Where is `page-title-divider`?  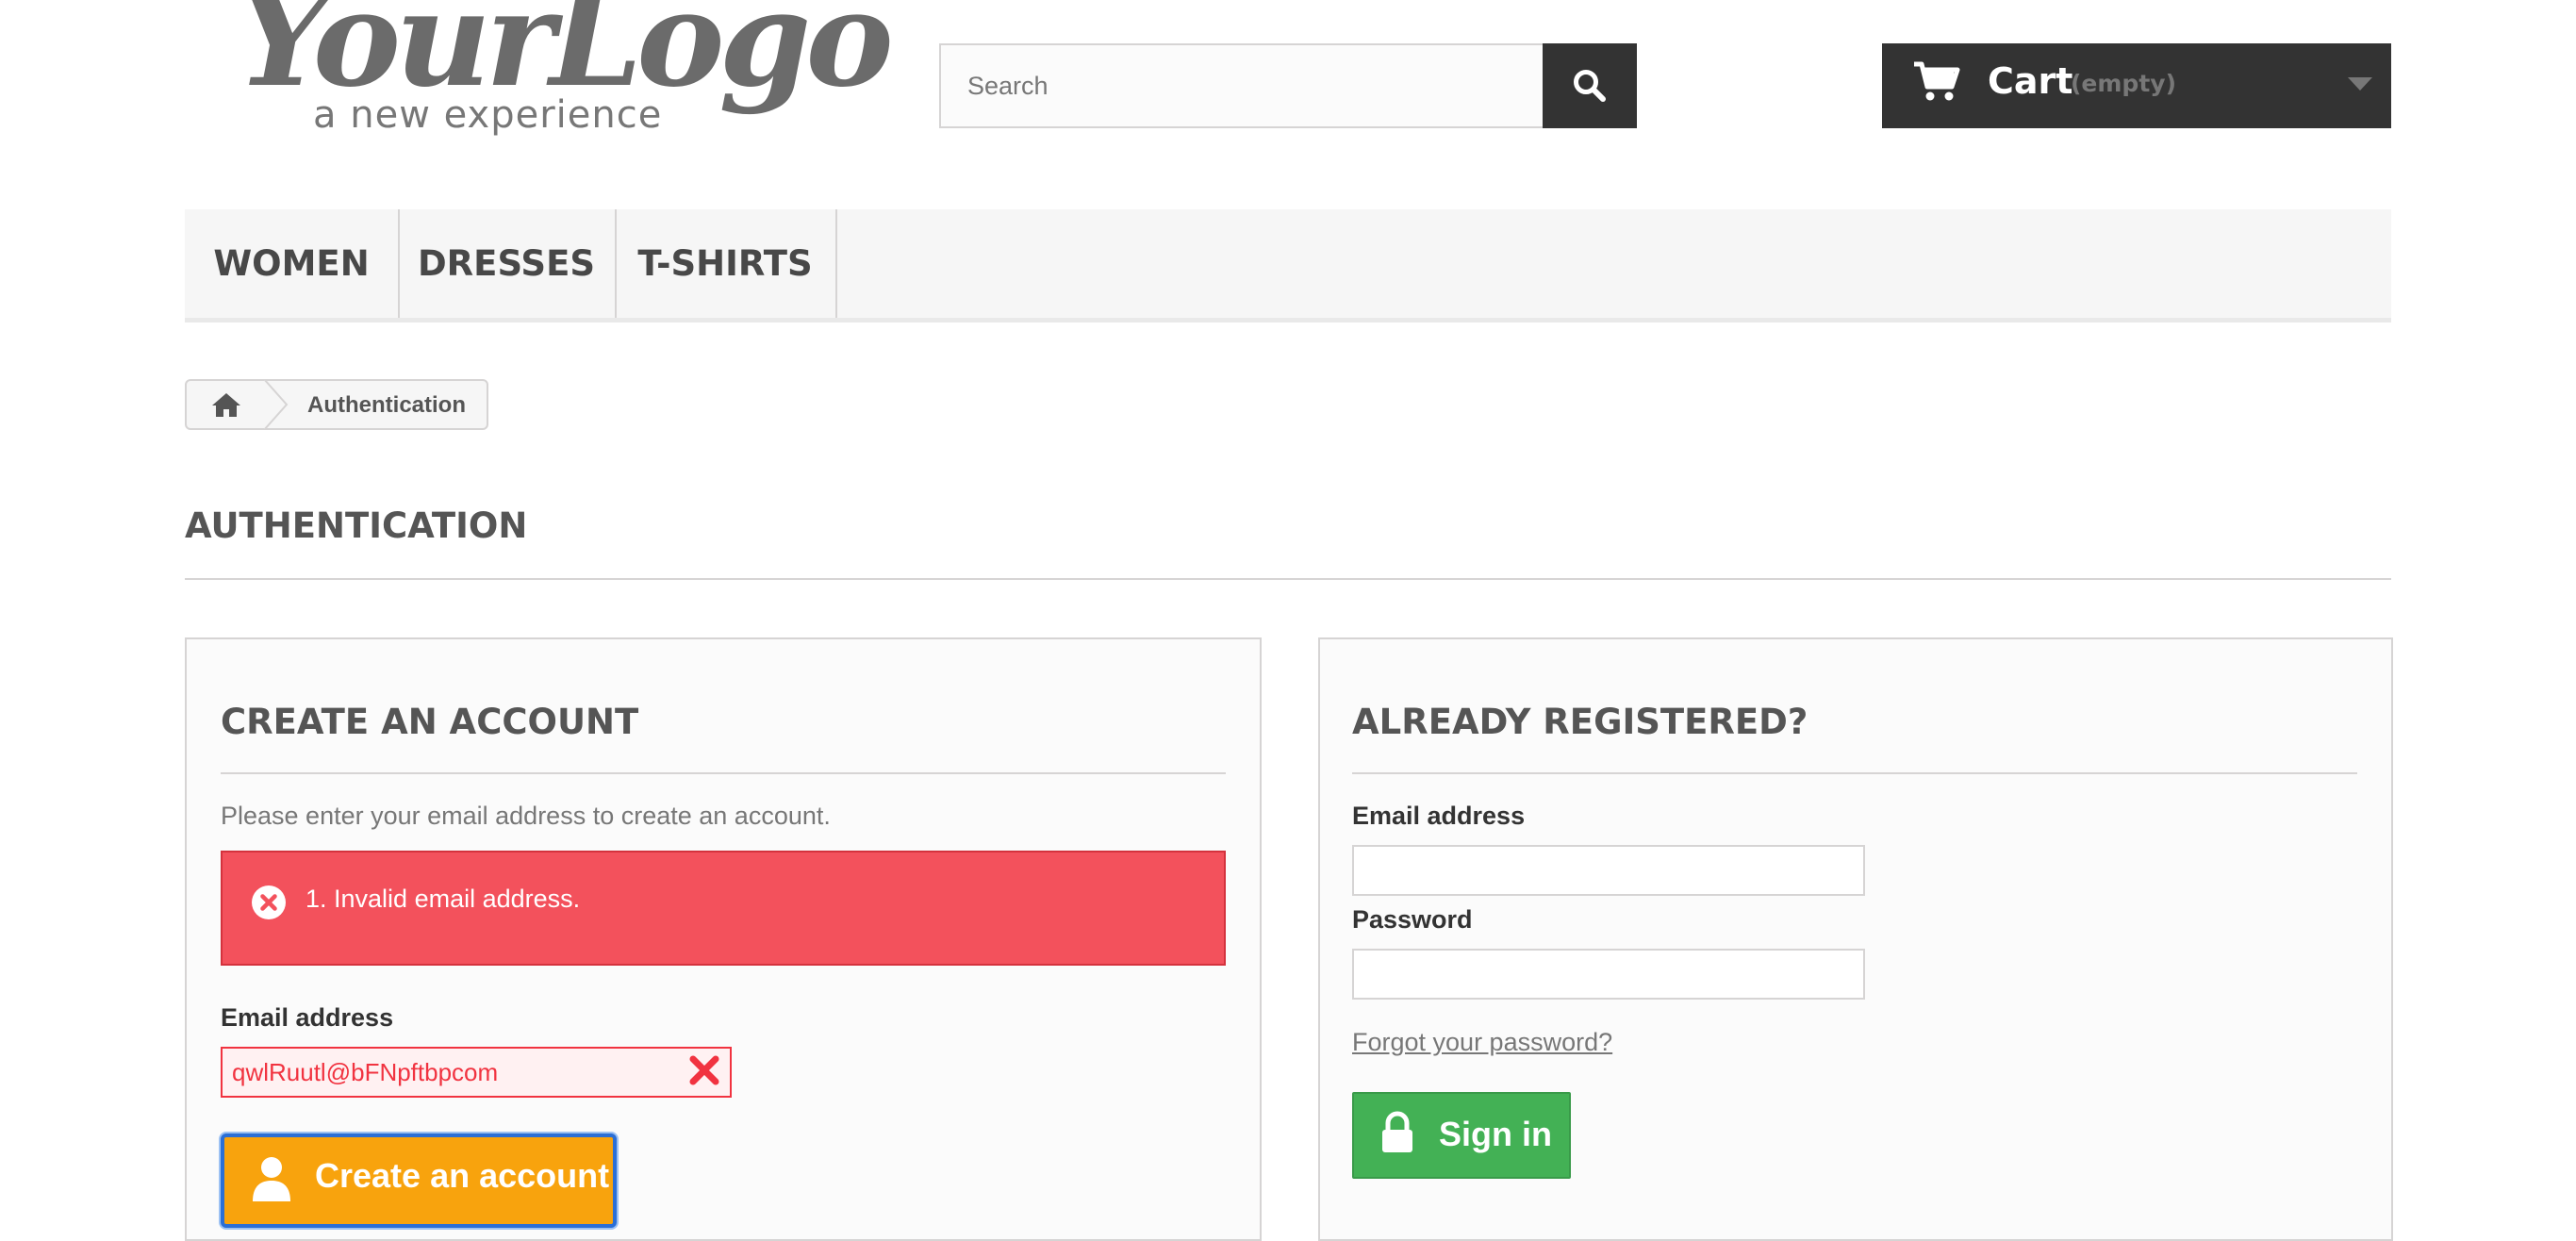
page-title-divider is located at coordinates (1288, 579).